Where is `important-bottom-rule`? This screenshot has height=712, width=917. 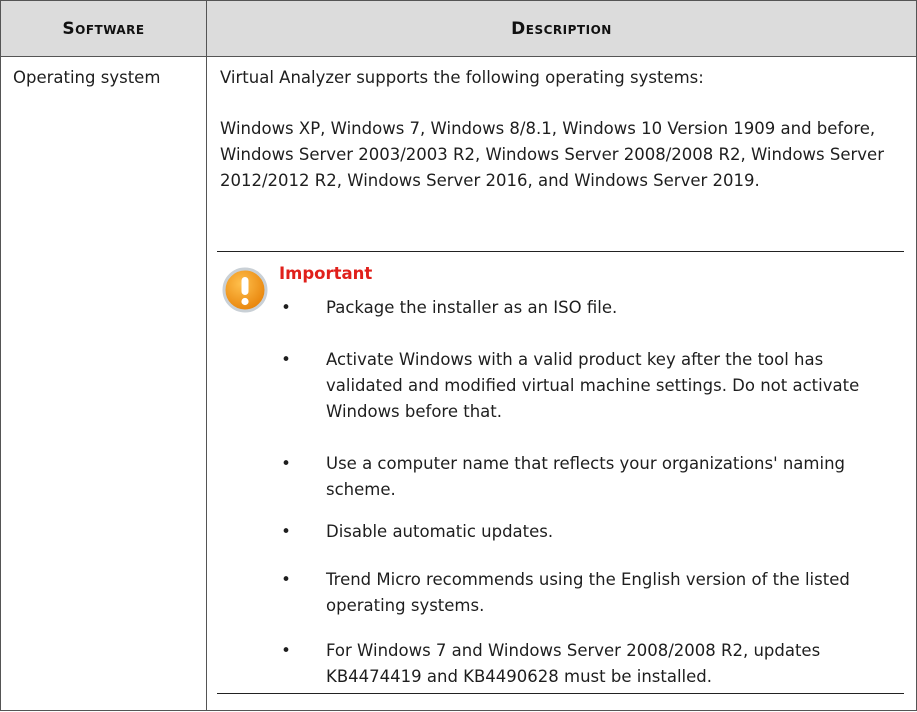
important-bottom-rule is located at coordinates (560, 693).